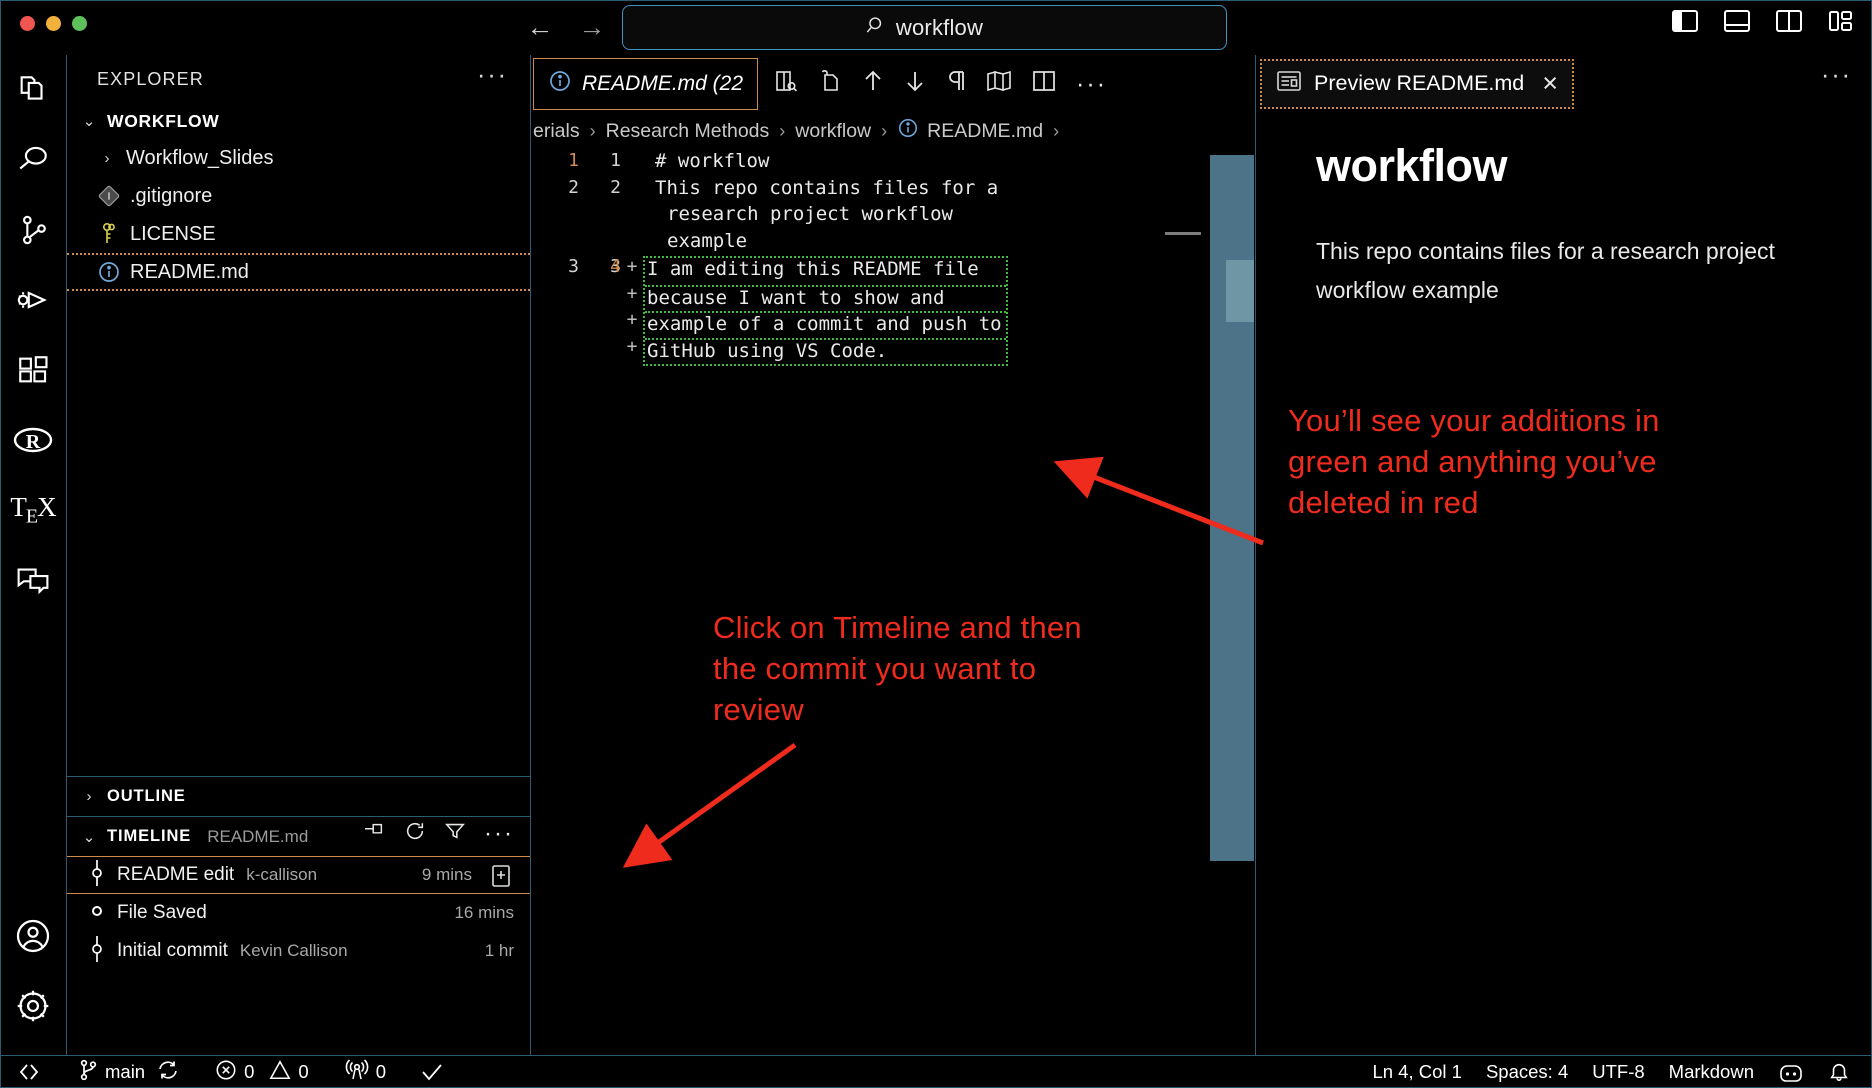 The image size is (1872, 1088). I want to click on bell-icon, so click(1844, 1072).